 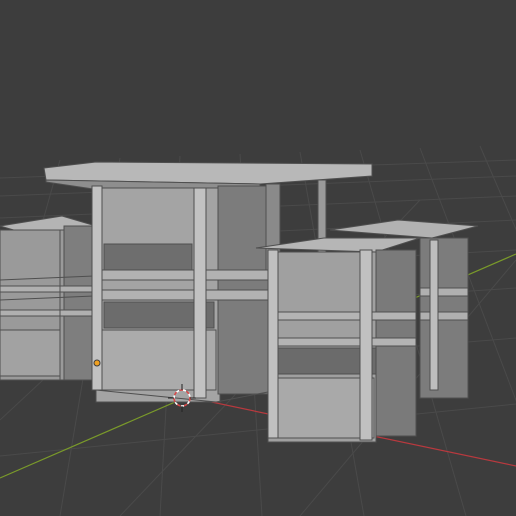 What do you see at coordinates (338, 340) in the screenshot?
I see `right-front-shelf-unit` at bounding box center [338, 340].